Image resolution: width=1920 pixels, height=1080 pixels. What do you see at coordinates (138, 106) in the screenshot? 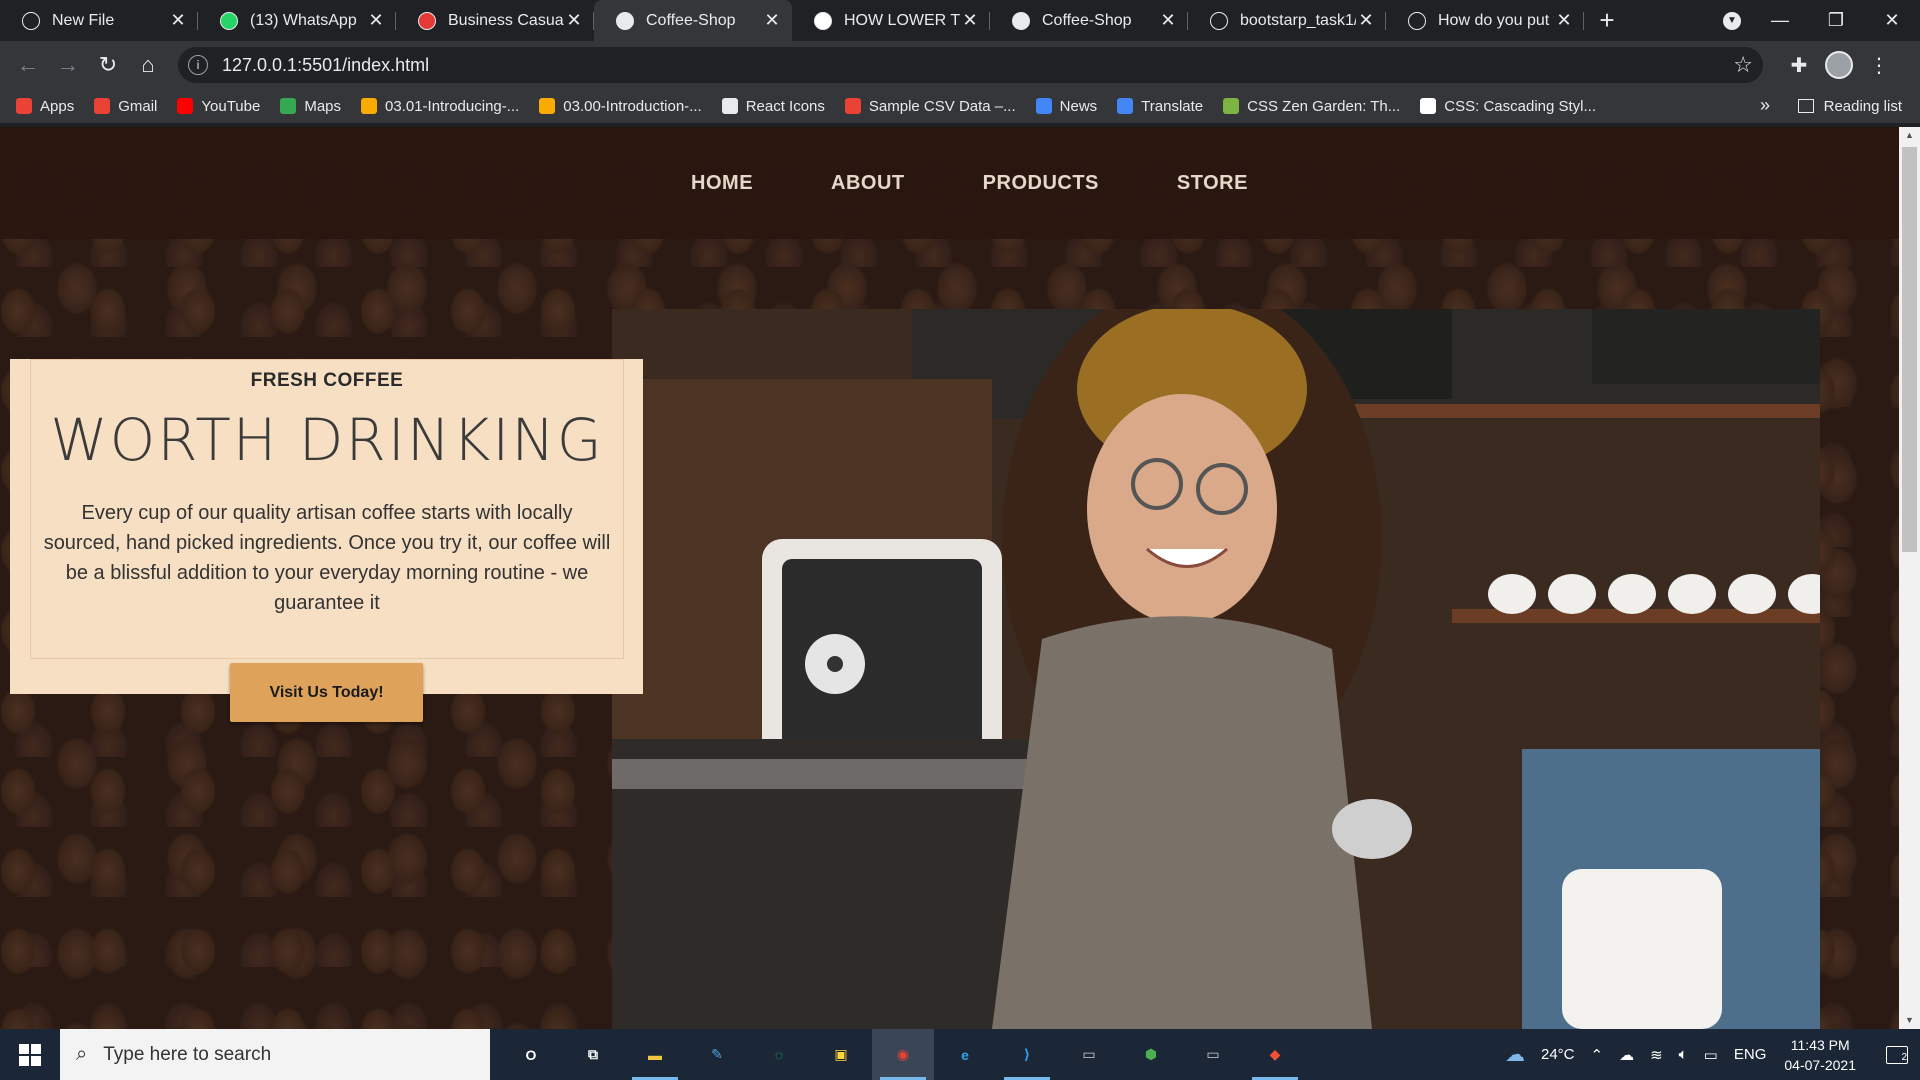
I see `bookmark-label: Gmail` at bounding box center [138, 106].